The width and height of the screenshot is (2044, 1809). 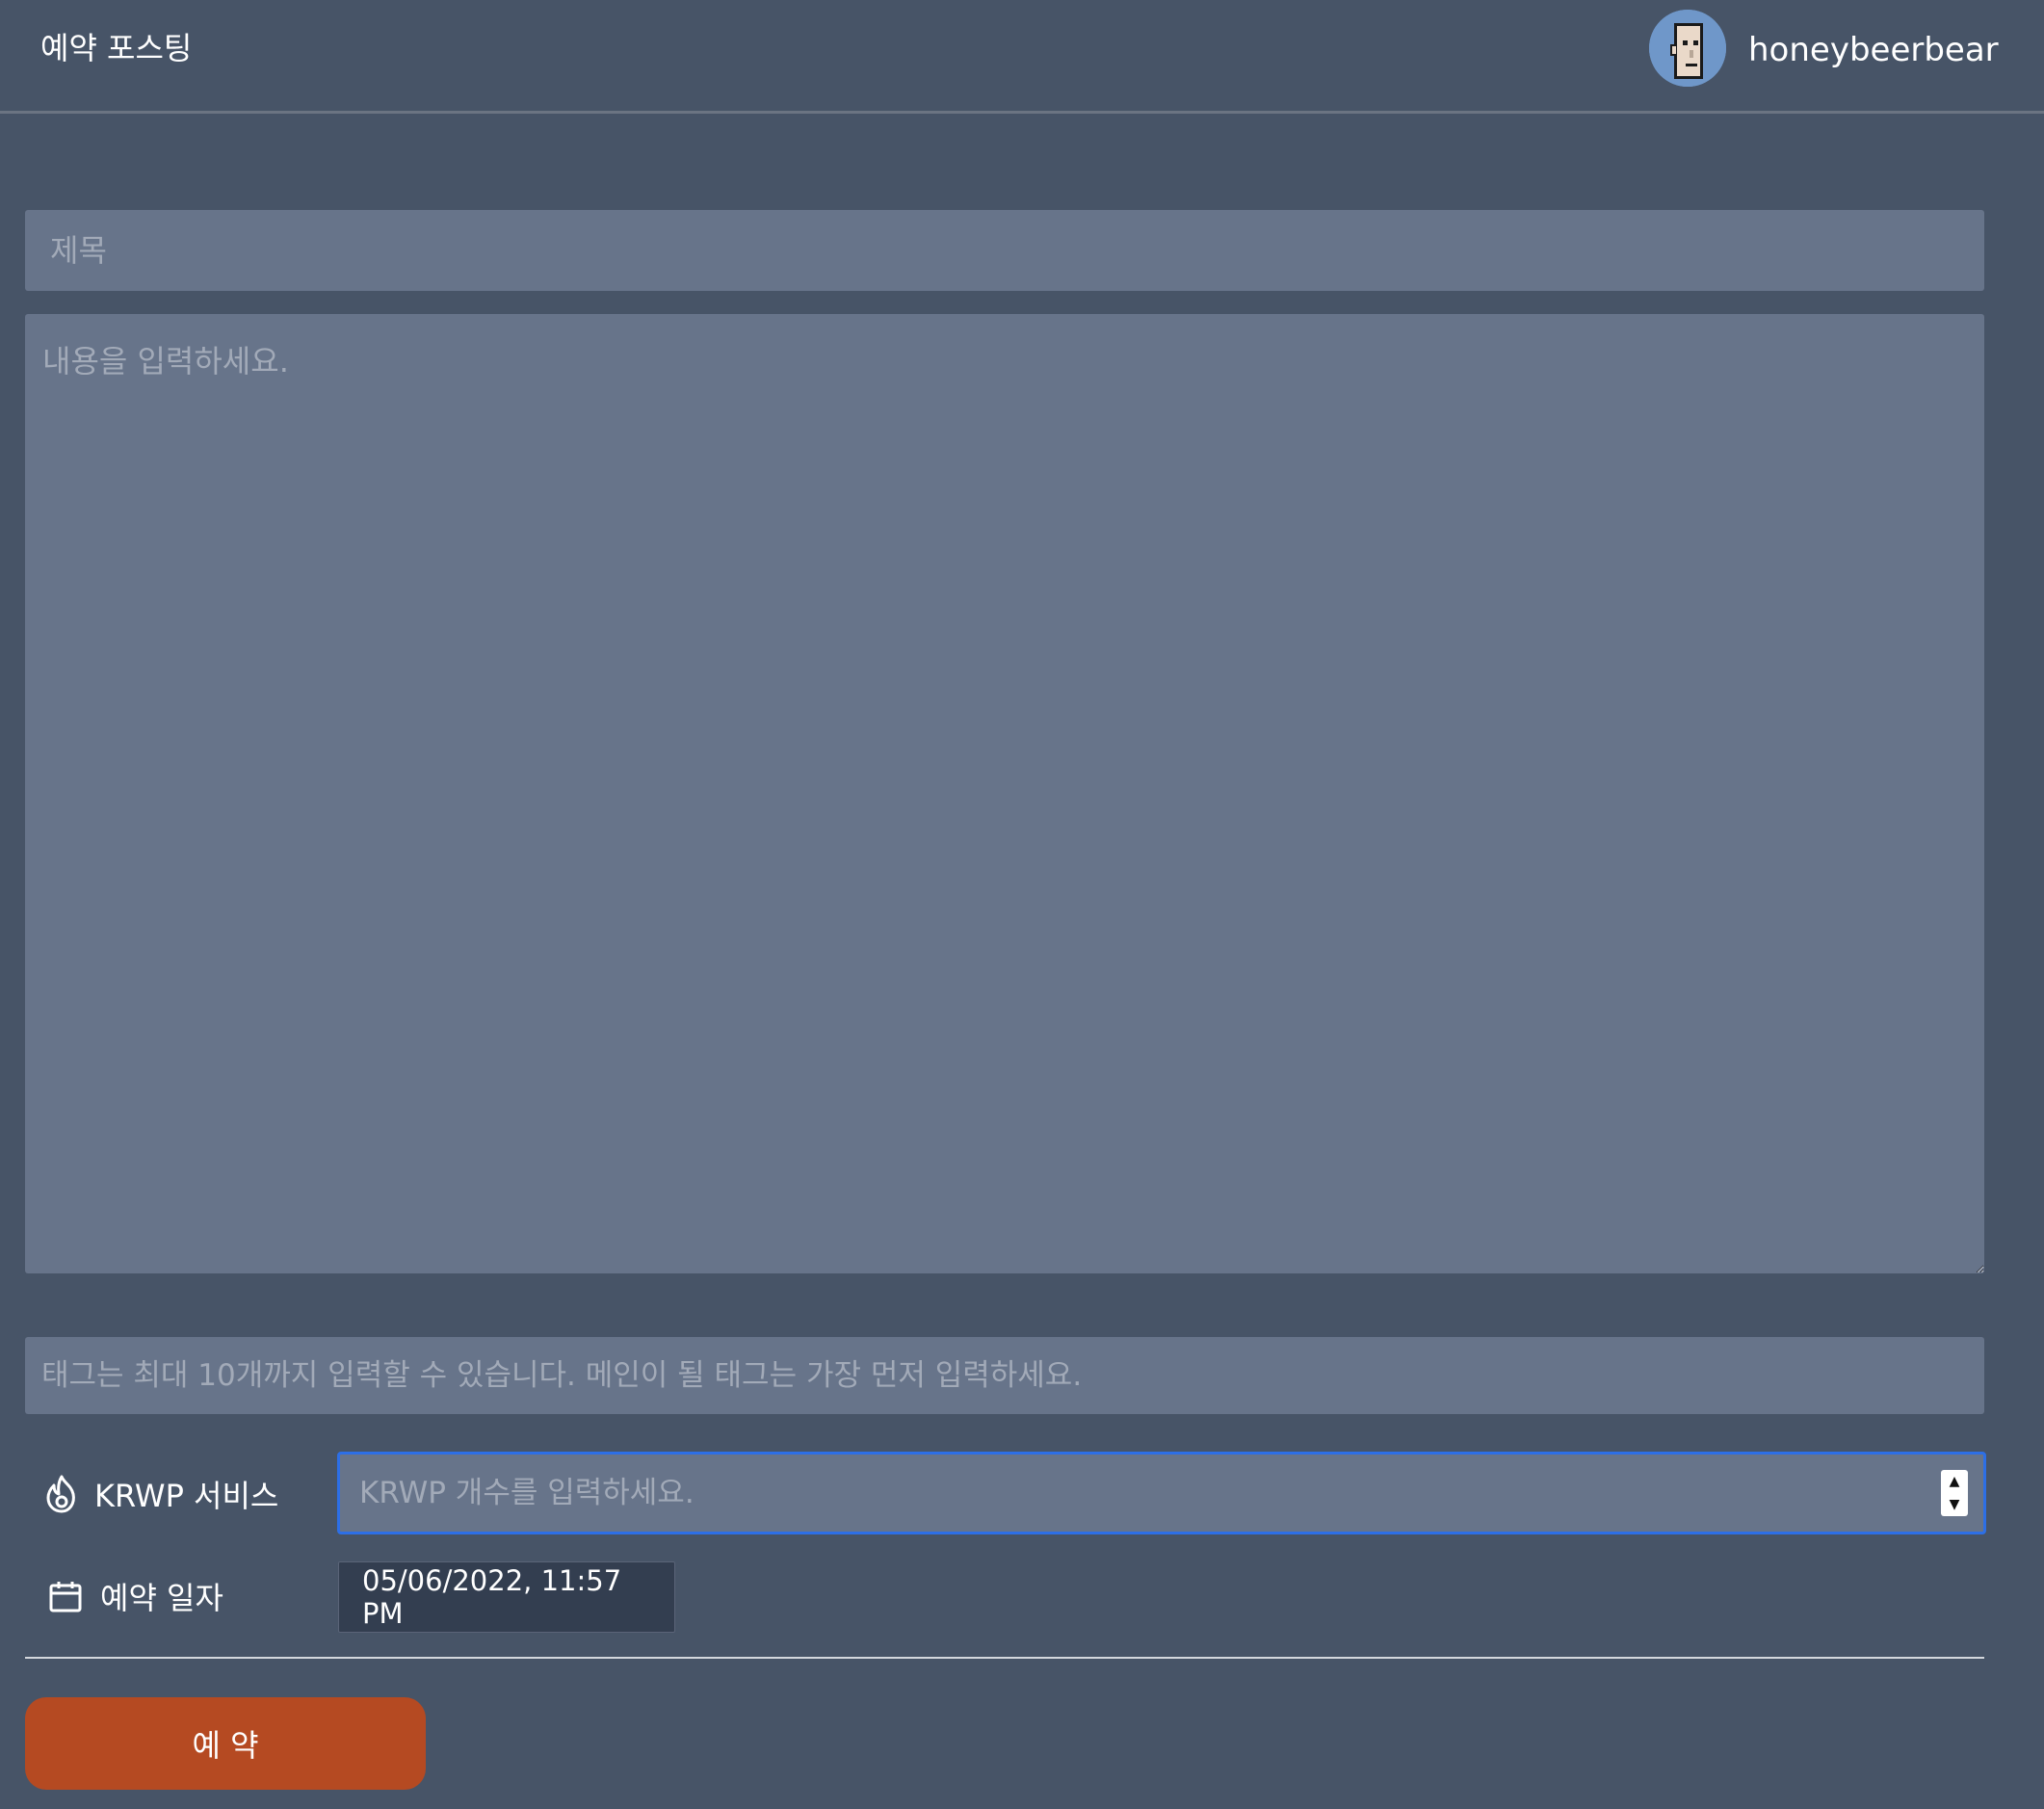 I want to click on krwp-amount-input, so click(x=1120, y=1493).